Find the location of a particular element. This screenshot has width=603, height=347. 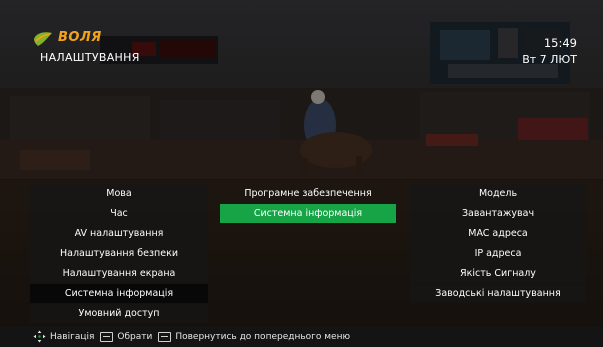

menu-item-security-settings: Налаштування безпеки is located at coordinates (119, 253).